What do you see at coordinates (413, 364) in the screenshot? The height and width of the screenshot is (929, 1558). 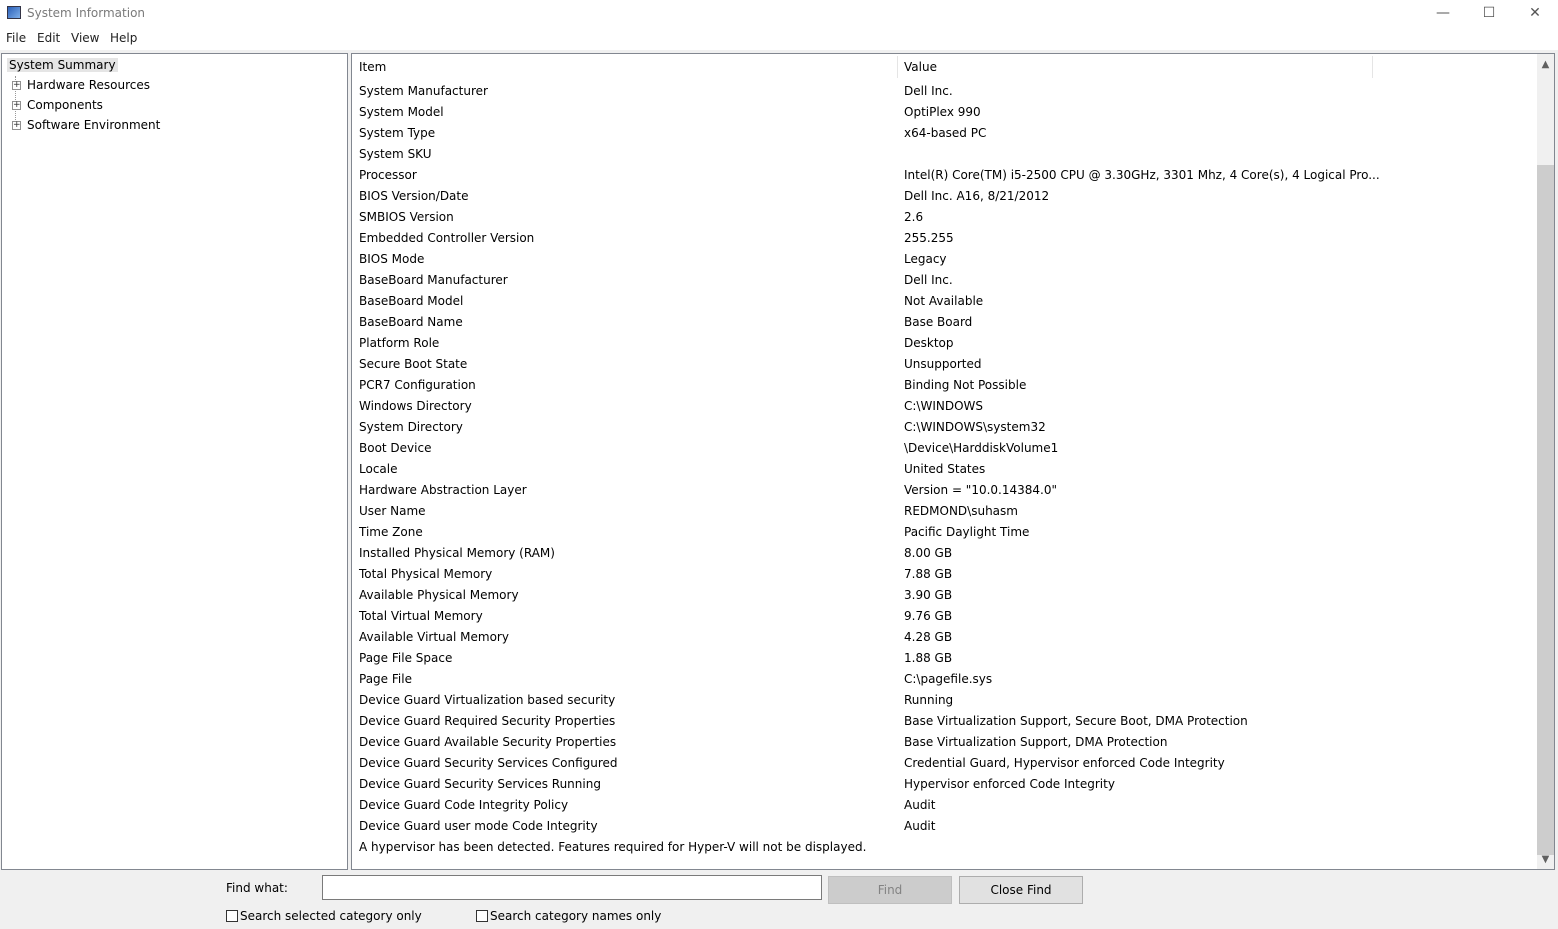 I see `row-item: Secure Boot State` at bounding box center [413, 364].